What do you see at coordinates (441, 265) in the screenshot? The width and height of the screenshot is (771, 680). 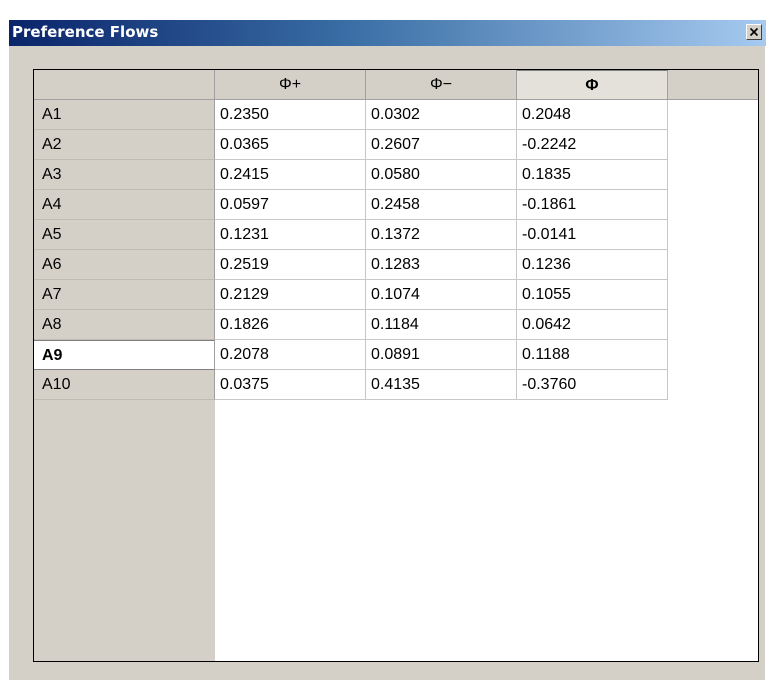 I see `table-cell-phi-minus: 0.1283` at bounding box center [441, 265].